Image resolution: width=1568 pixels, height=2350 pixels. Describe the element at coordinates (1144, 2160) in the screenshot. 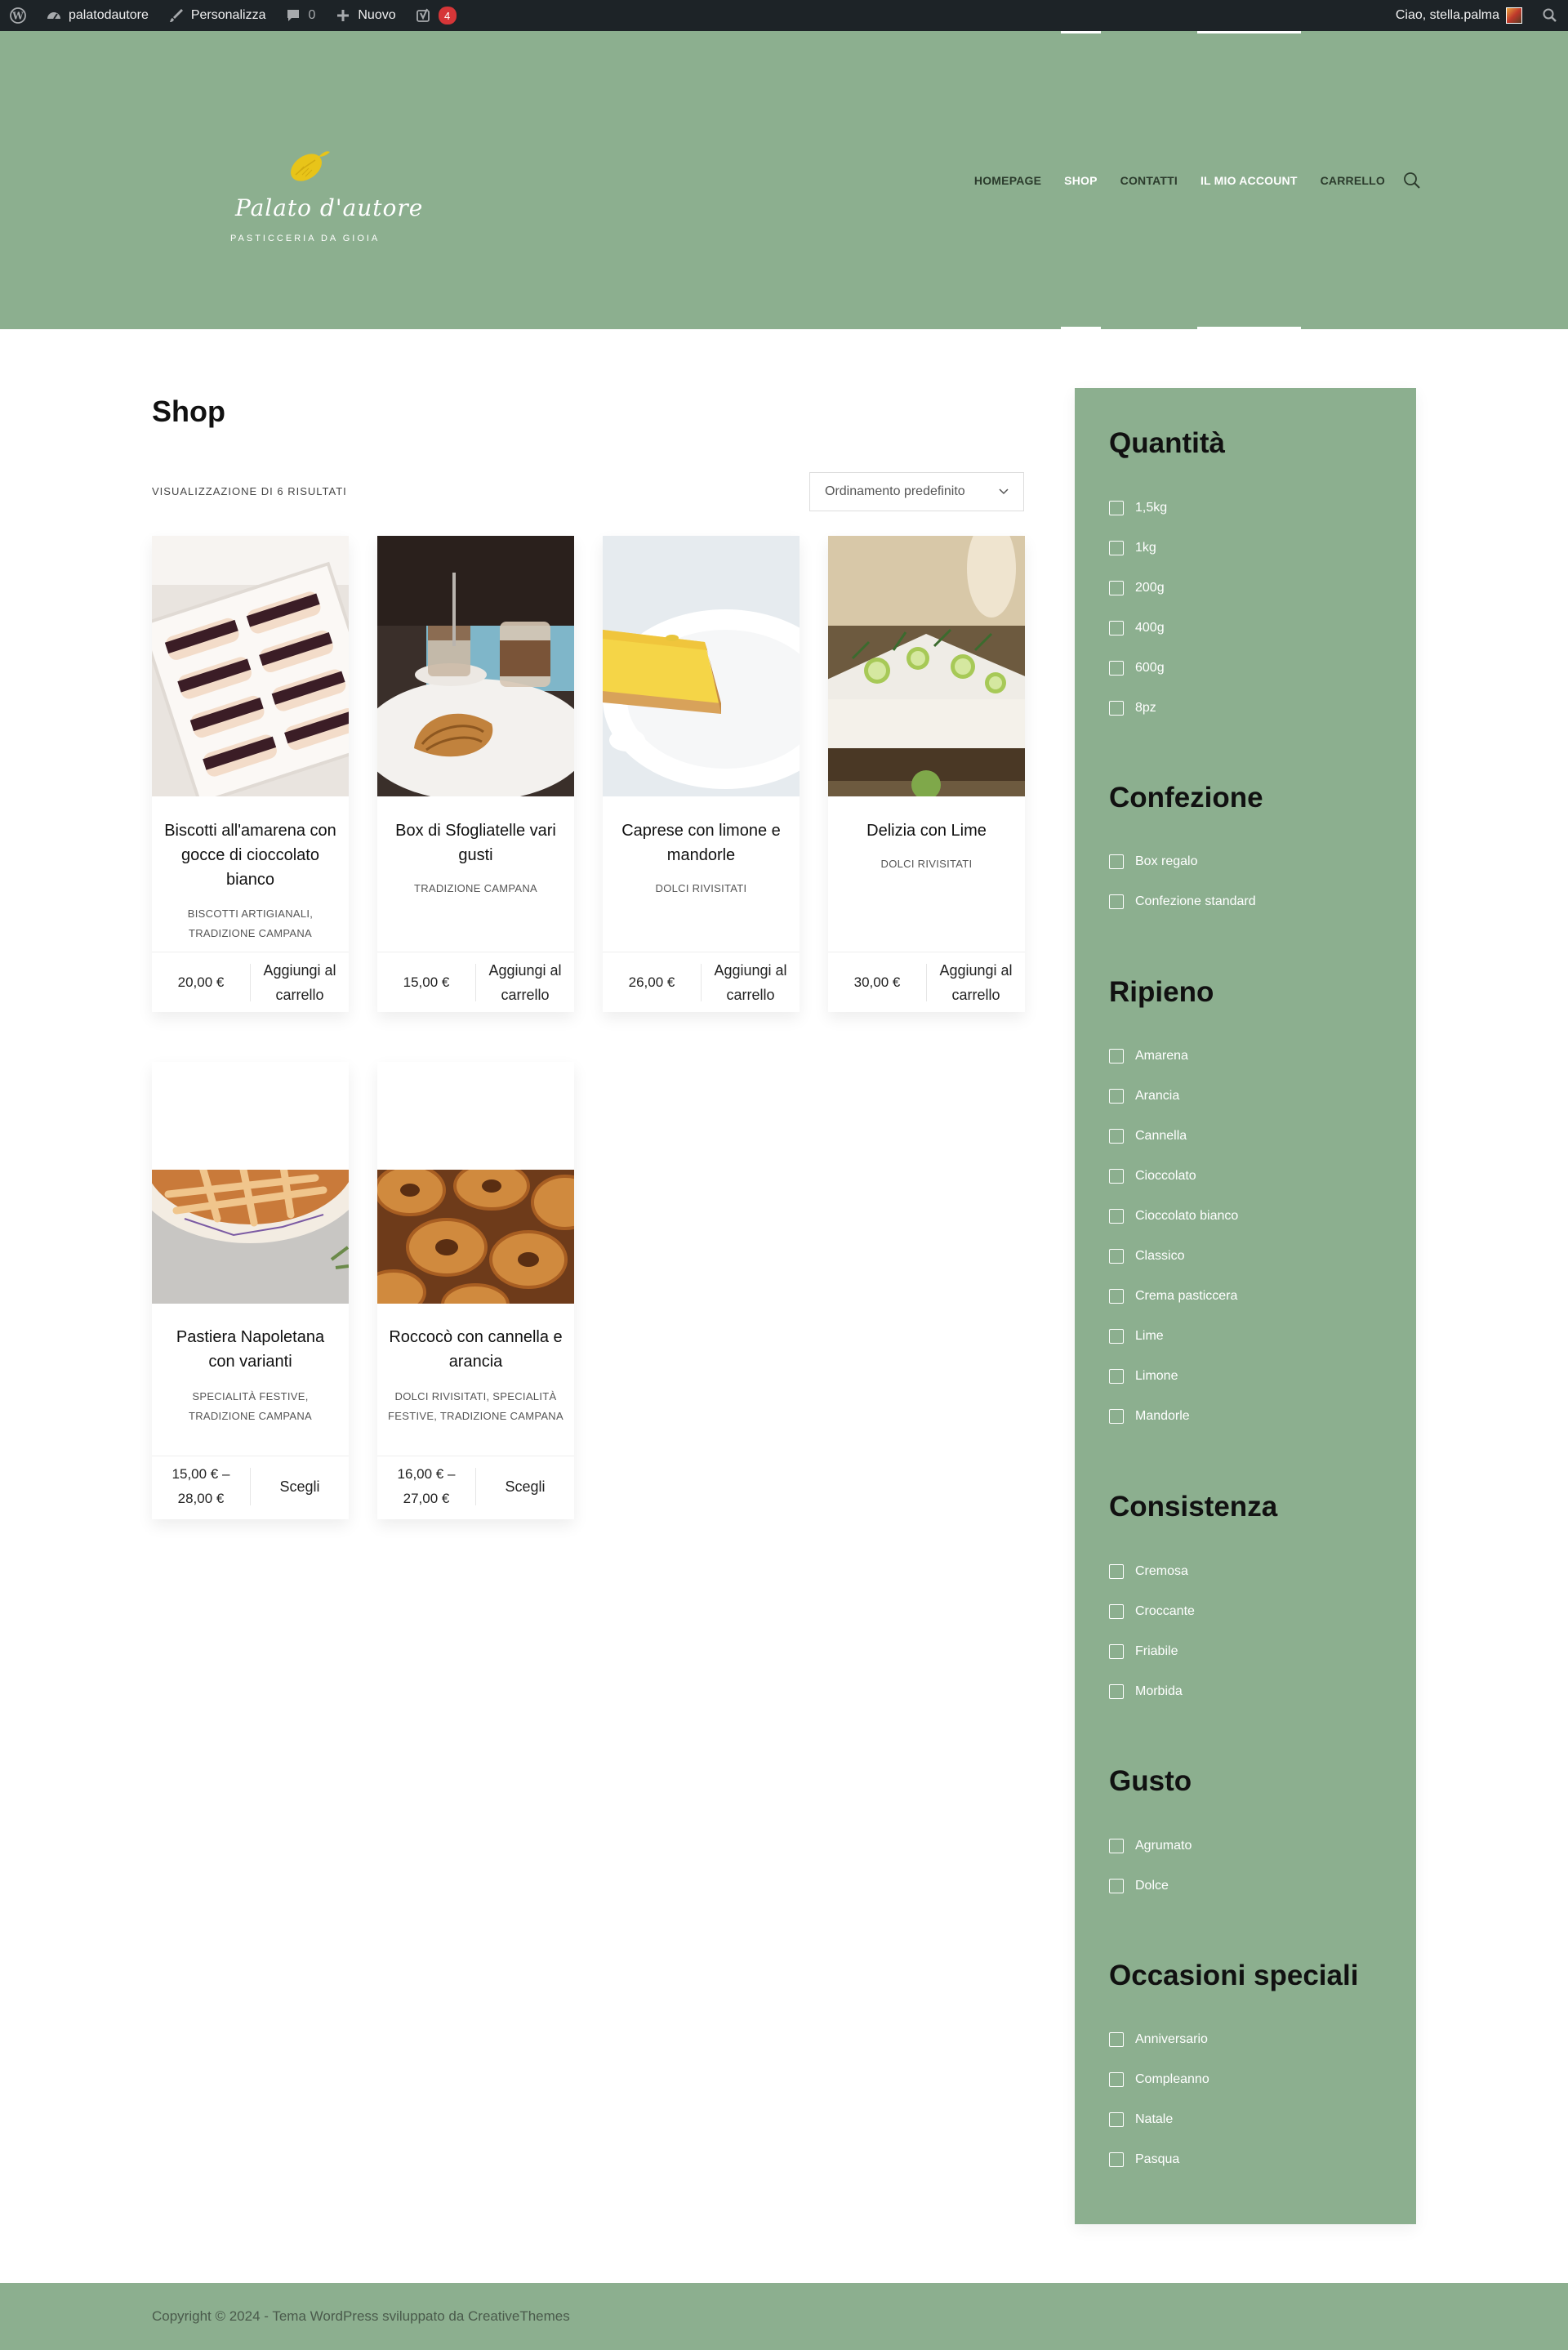

I see `filter-option: Pasqua` at that location.